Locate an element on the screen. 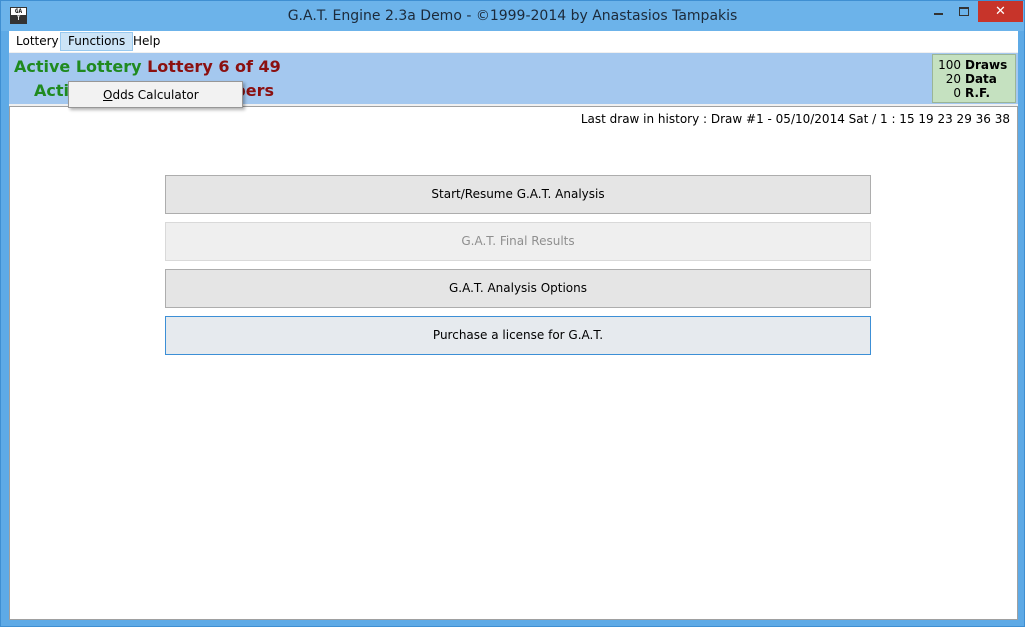 This screenshot has width=1025, height=627. active-lottery: Active Lottery Lottery 6 of 49 is located at coordinates (147, 66).